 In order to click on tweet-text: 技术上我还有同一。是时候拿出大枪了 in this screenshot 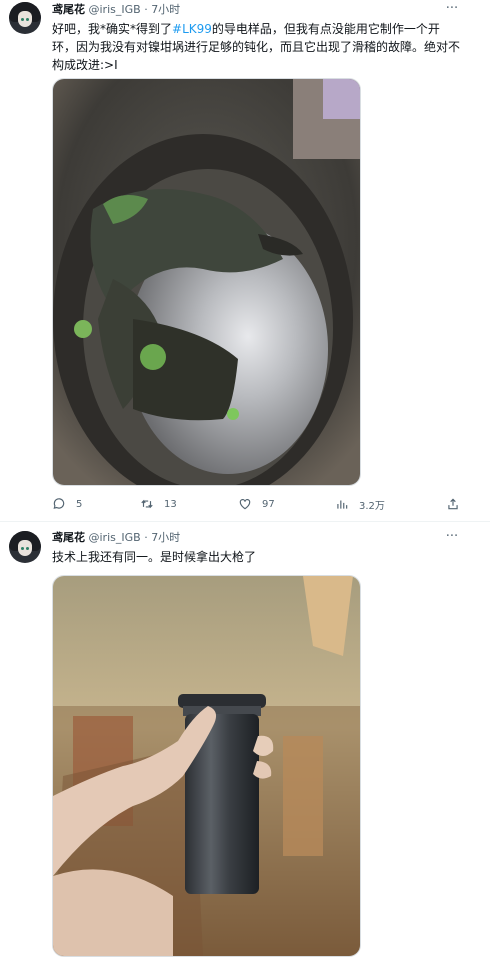, I will do `click(154, 557)`.